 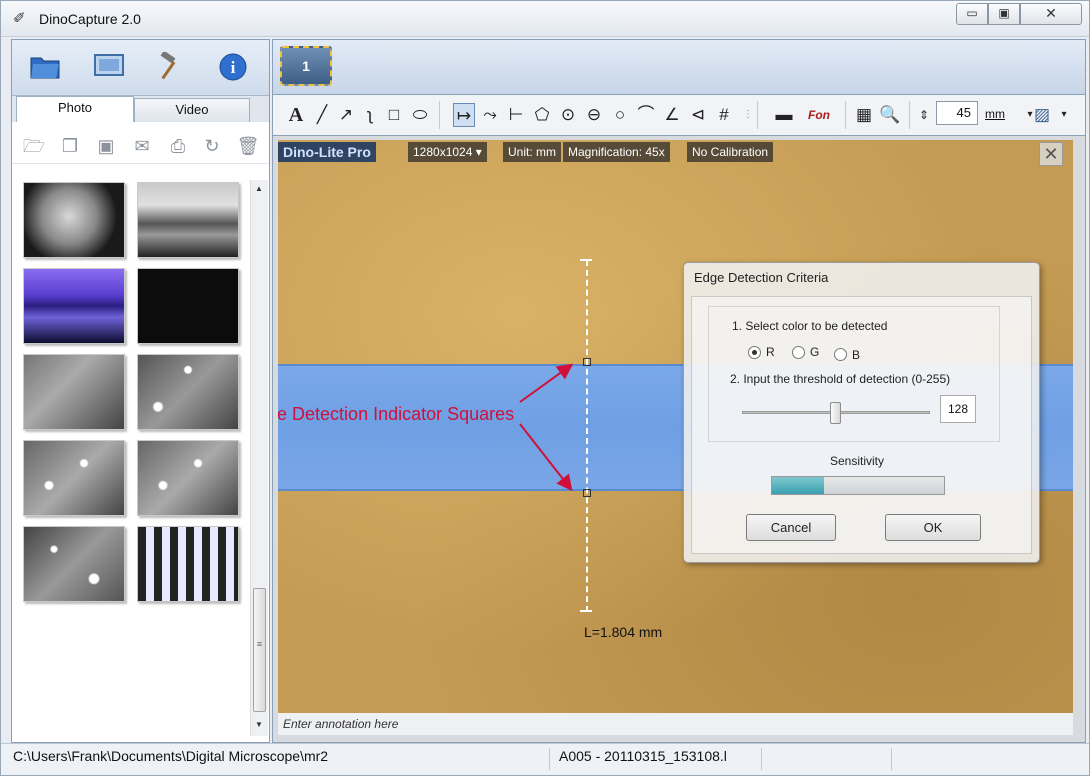 I want to click on grid-tool-icon: #, so click(x=724, y=115).